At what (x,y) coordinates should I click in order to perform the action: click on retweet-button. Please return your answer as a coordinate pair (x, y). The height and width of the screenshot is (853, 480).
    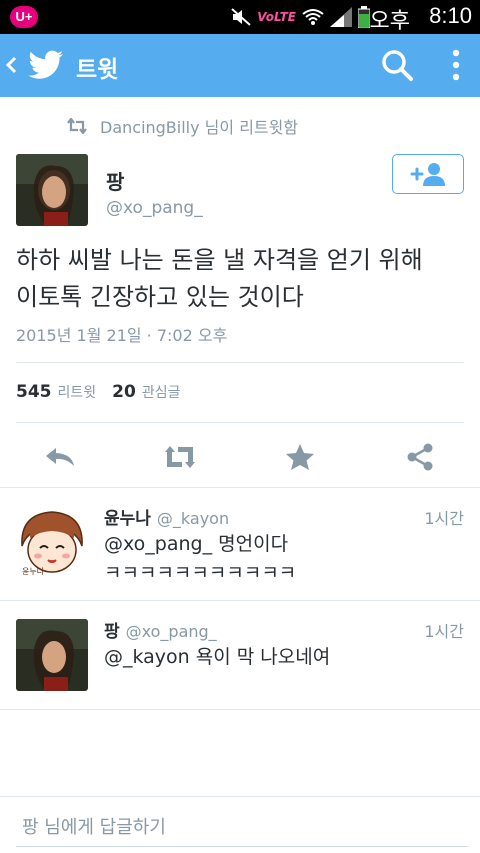
    Looking at the image, I should click on (178, 457).